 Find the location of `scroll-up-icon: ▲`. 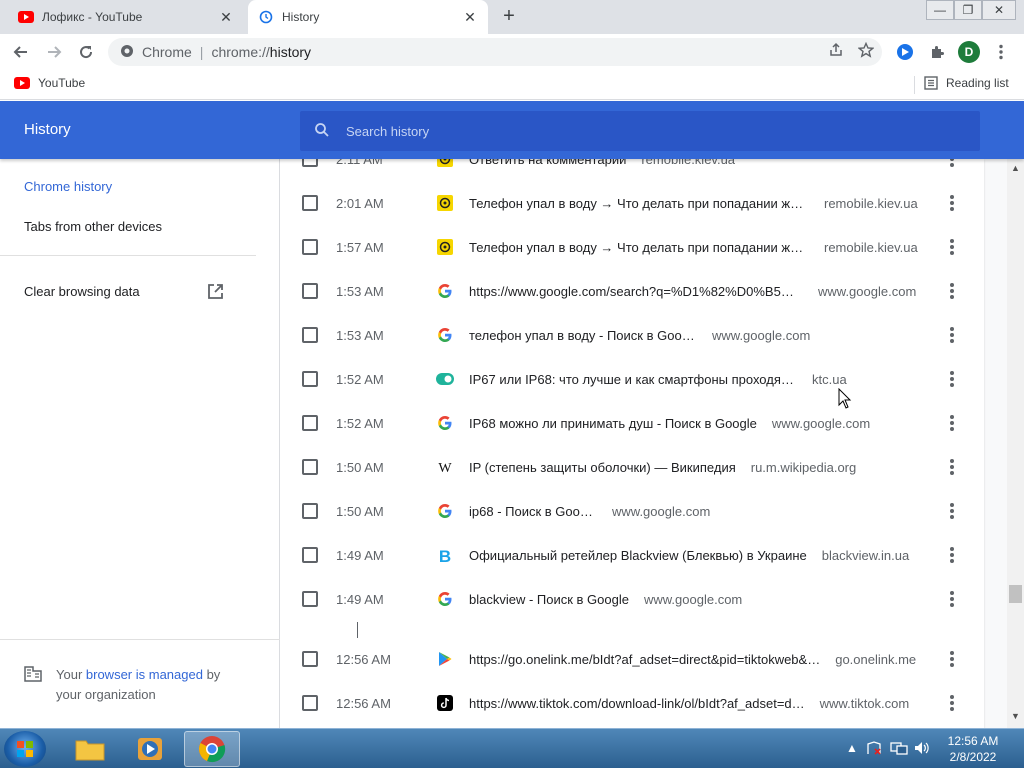

scroll-up-icon: ▲ is located at coordinates (1015, 168).